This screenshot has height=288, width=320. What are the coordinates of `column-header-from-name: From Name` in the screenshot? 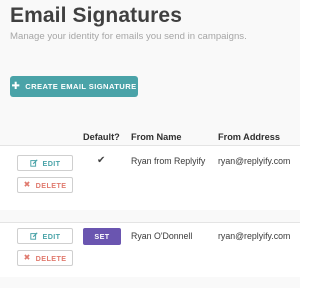 It's located at (156, 137).